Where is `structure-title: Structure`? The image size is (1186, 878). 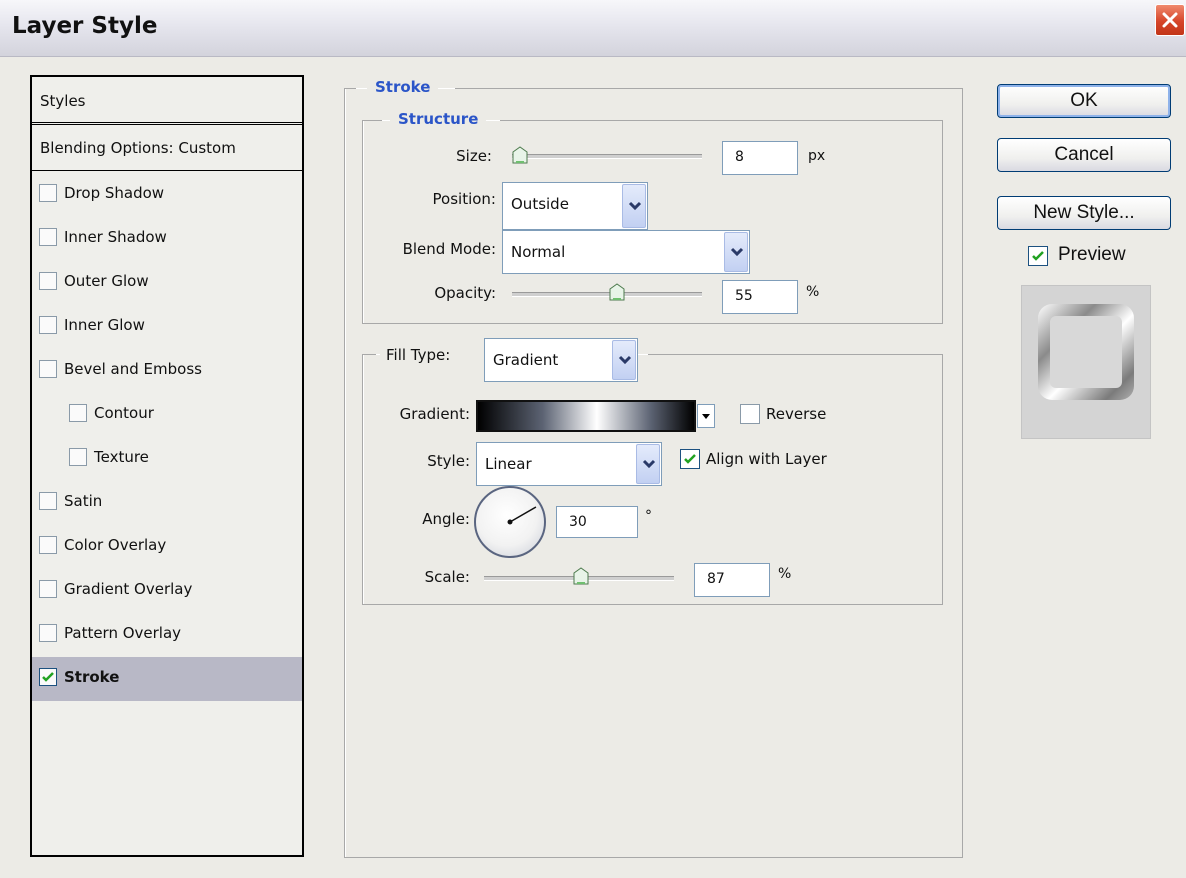
structure-title: Structure is located at coordinates (438, 119).